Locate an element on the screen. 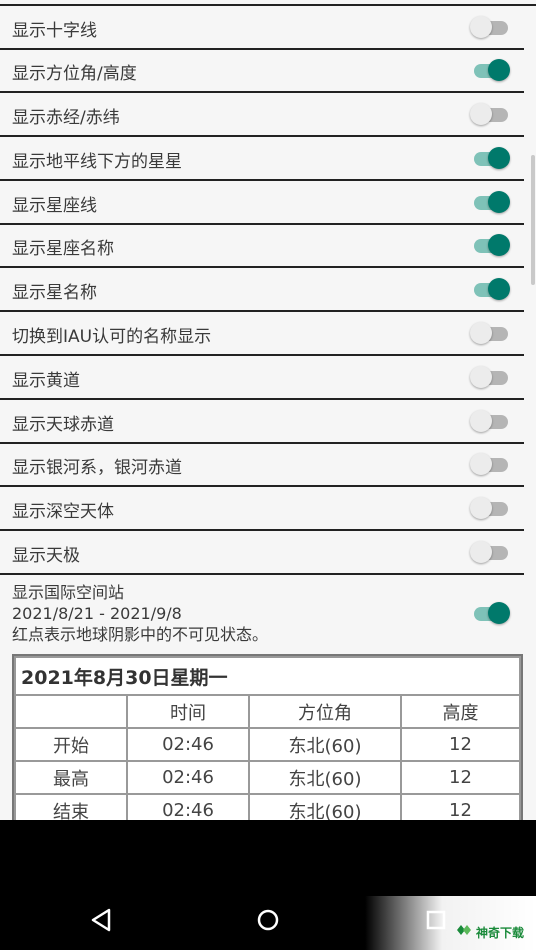 The image size is (536, 950). setting-row: 显示银河系，银河赤道 is located at coordinates (262, 465).